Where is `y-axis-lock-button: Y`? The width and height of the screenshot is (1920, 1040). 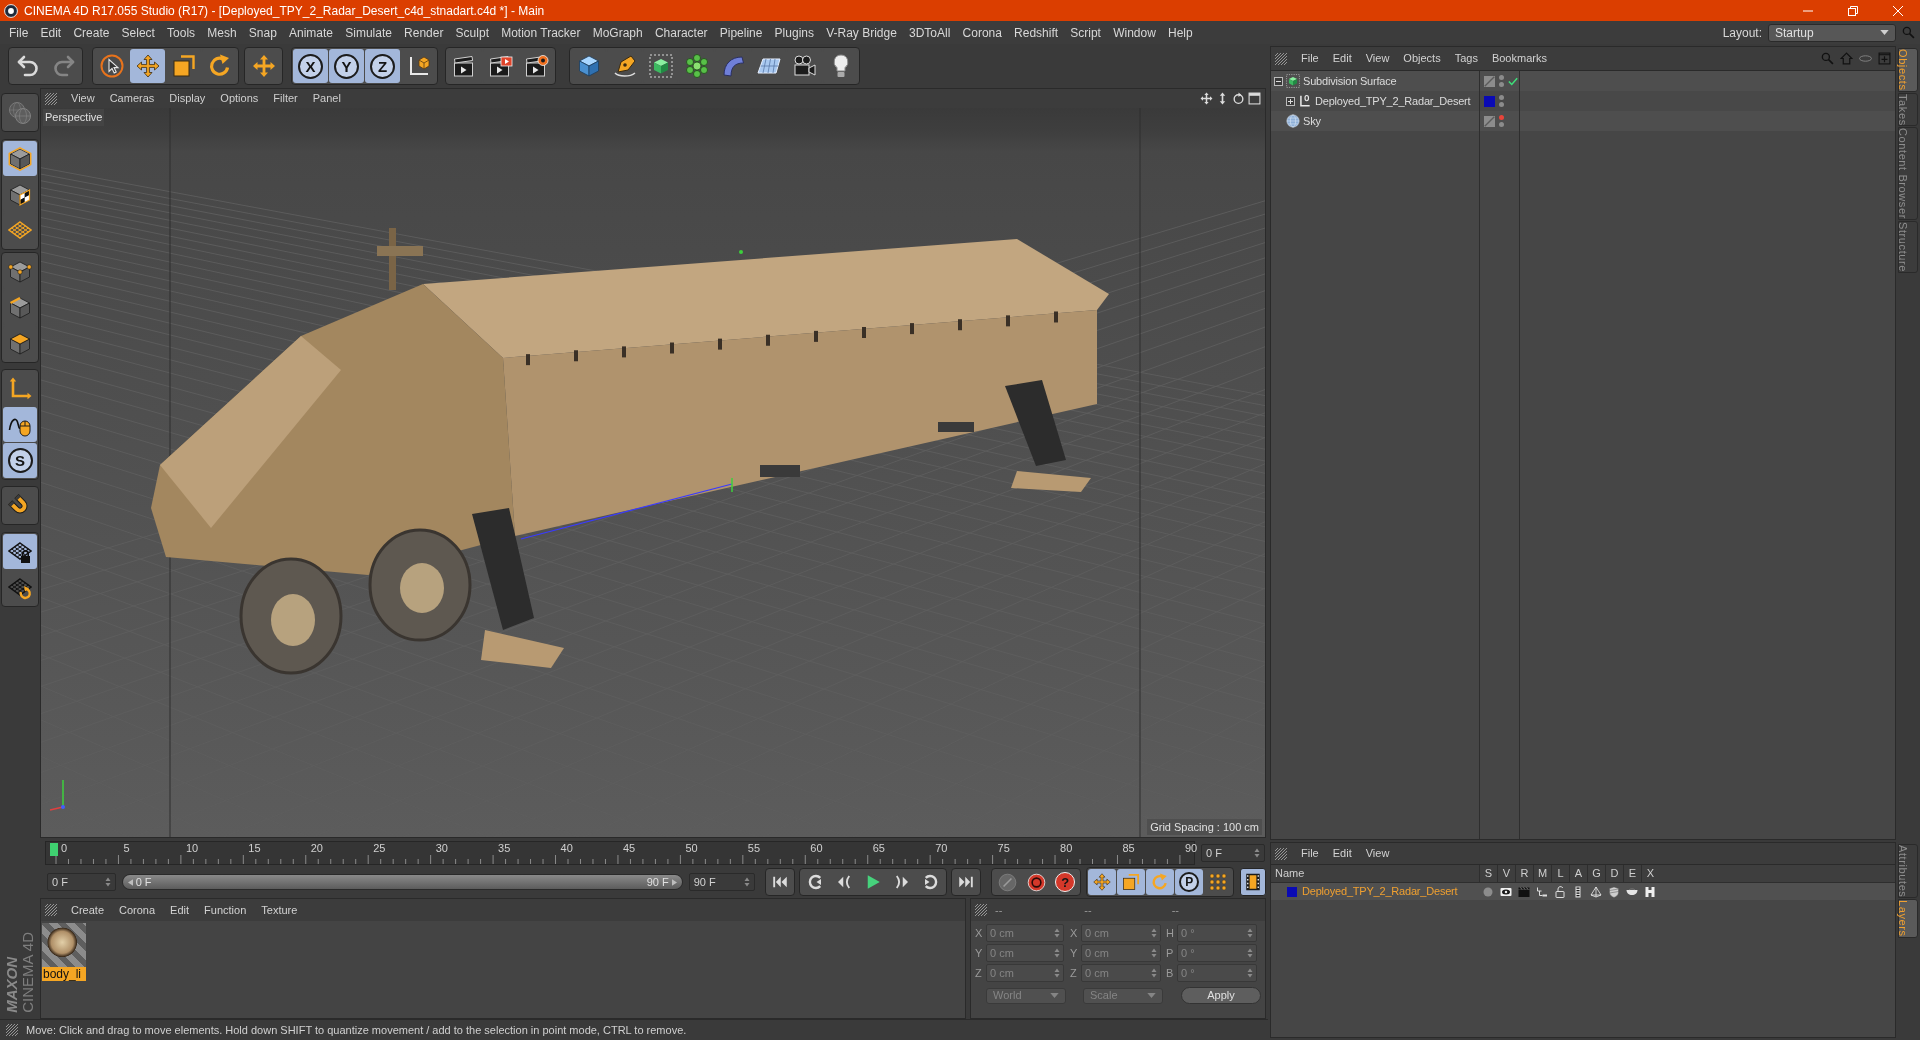 y-axis-lock-button: Y is located at coordinates (346, 66).